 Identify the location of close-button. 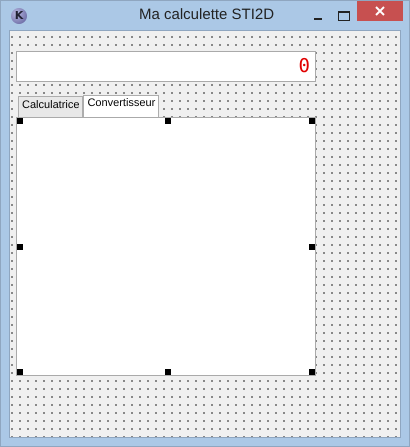
(380, 11).